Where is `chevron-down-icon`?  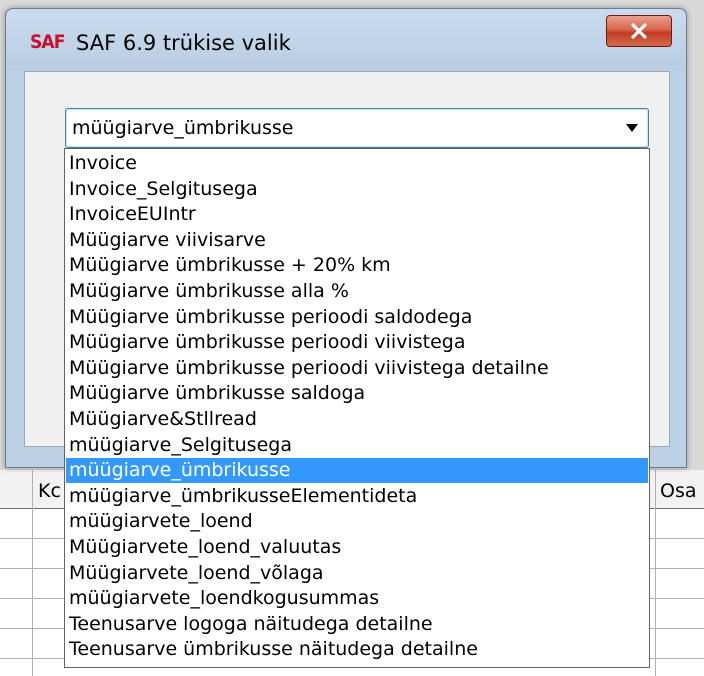 chevron-down-icon is located at coordinates (632, 128).